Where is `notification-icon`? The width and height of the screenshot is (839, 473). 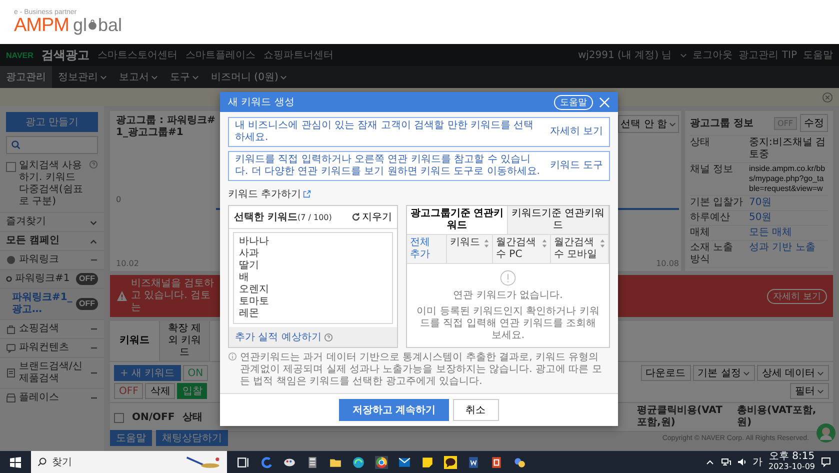 notification-icon is located at coordinates (826, 462).